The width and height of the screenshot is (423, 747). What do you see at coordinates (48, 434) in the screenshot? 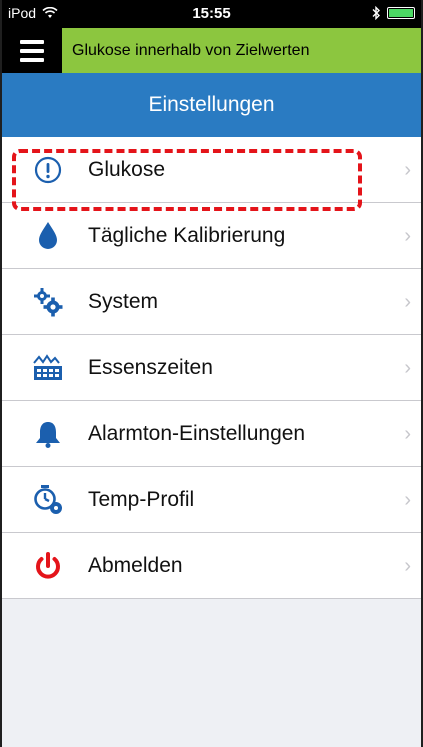
I see `bell-icon` at bounding box center [48, 434].